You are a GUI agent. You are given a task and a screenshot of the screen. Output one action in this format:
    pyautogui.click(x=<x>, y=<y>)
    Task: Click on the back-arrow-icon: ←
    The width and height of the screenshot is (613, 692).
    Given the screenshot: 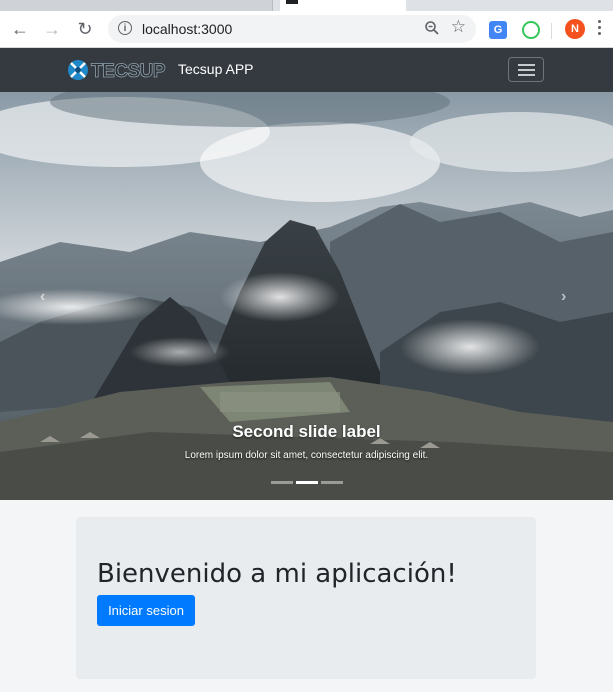 What is the action you would take?
    pyautogui.click(x=20, y=29)
    